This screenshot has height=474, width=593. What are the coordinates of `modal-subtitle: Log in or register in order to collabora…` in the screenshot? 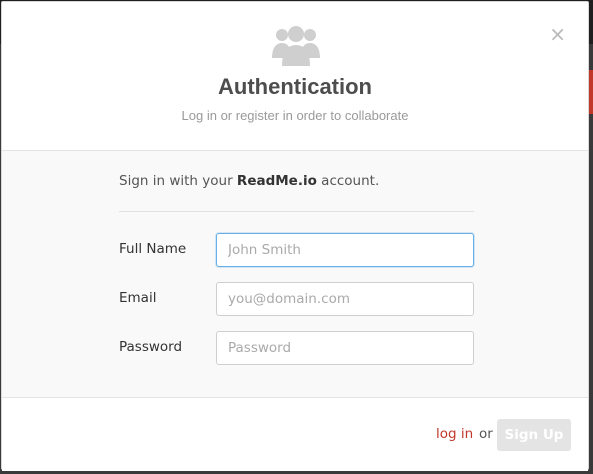 It's located at (295, 115).